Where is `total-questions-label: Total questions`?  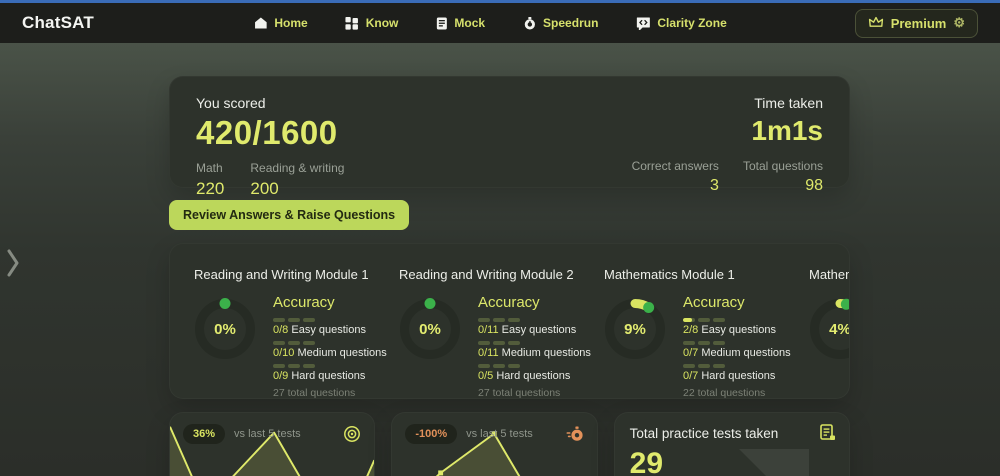
total-questions-label: Total questions is located at coordinates (782, 166).